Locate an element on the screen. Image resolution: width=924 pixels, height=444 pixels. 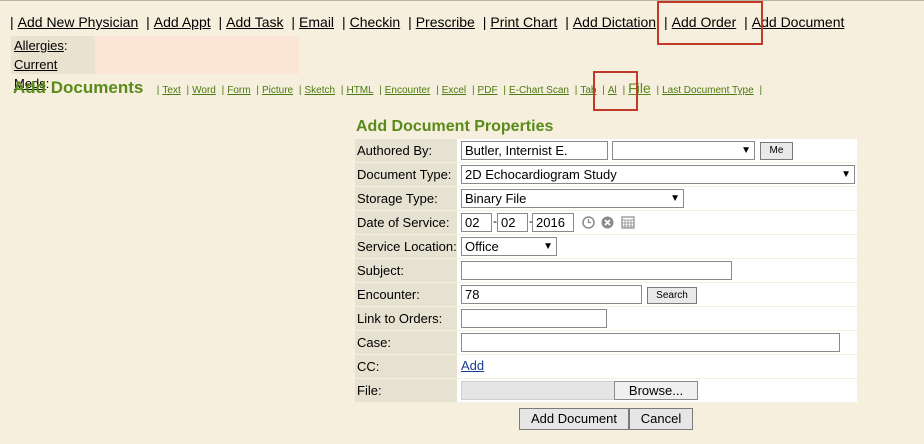
row-case: Case: is located at coordinates (606, 342).